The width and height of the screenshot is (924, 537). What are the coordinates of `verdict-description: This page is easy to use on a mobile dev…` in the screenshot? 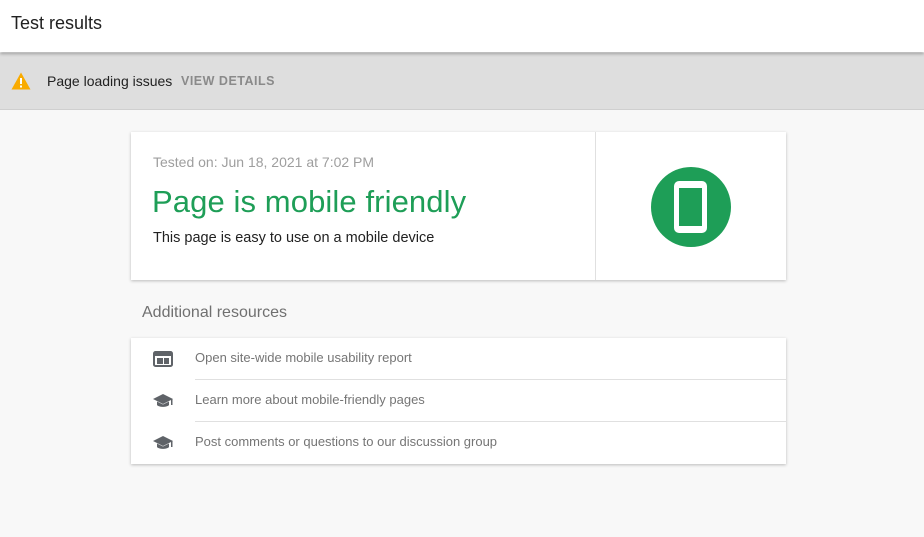 It's located at (294, 238).